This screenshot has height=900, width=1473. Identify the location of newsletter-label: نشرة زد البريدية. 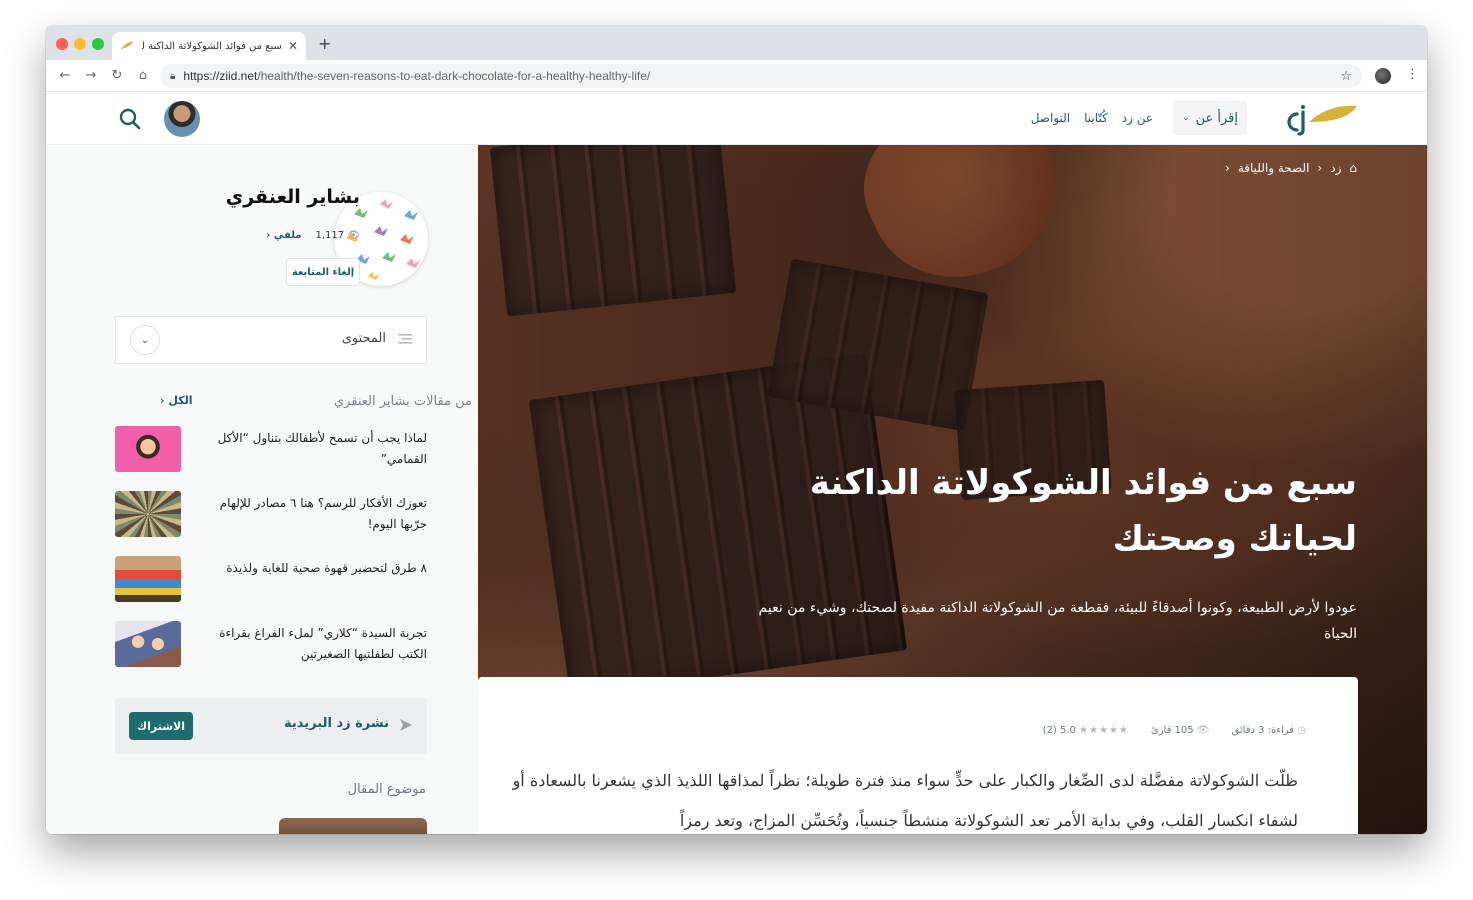
(336, 723).